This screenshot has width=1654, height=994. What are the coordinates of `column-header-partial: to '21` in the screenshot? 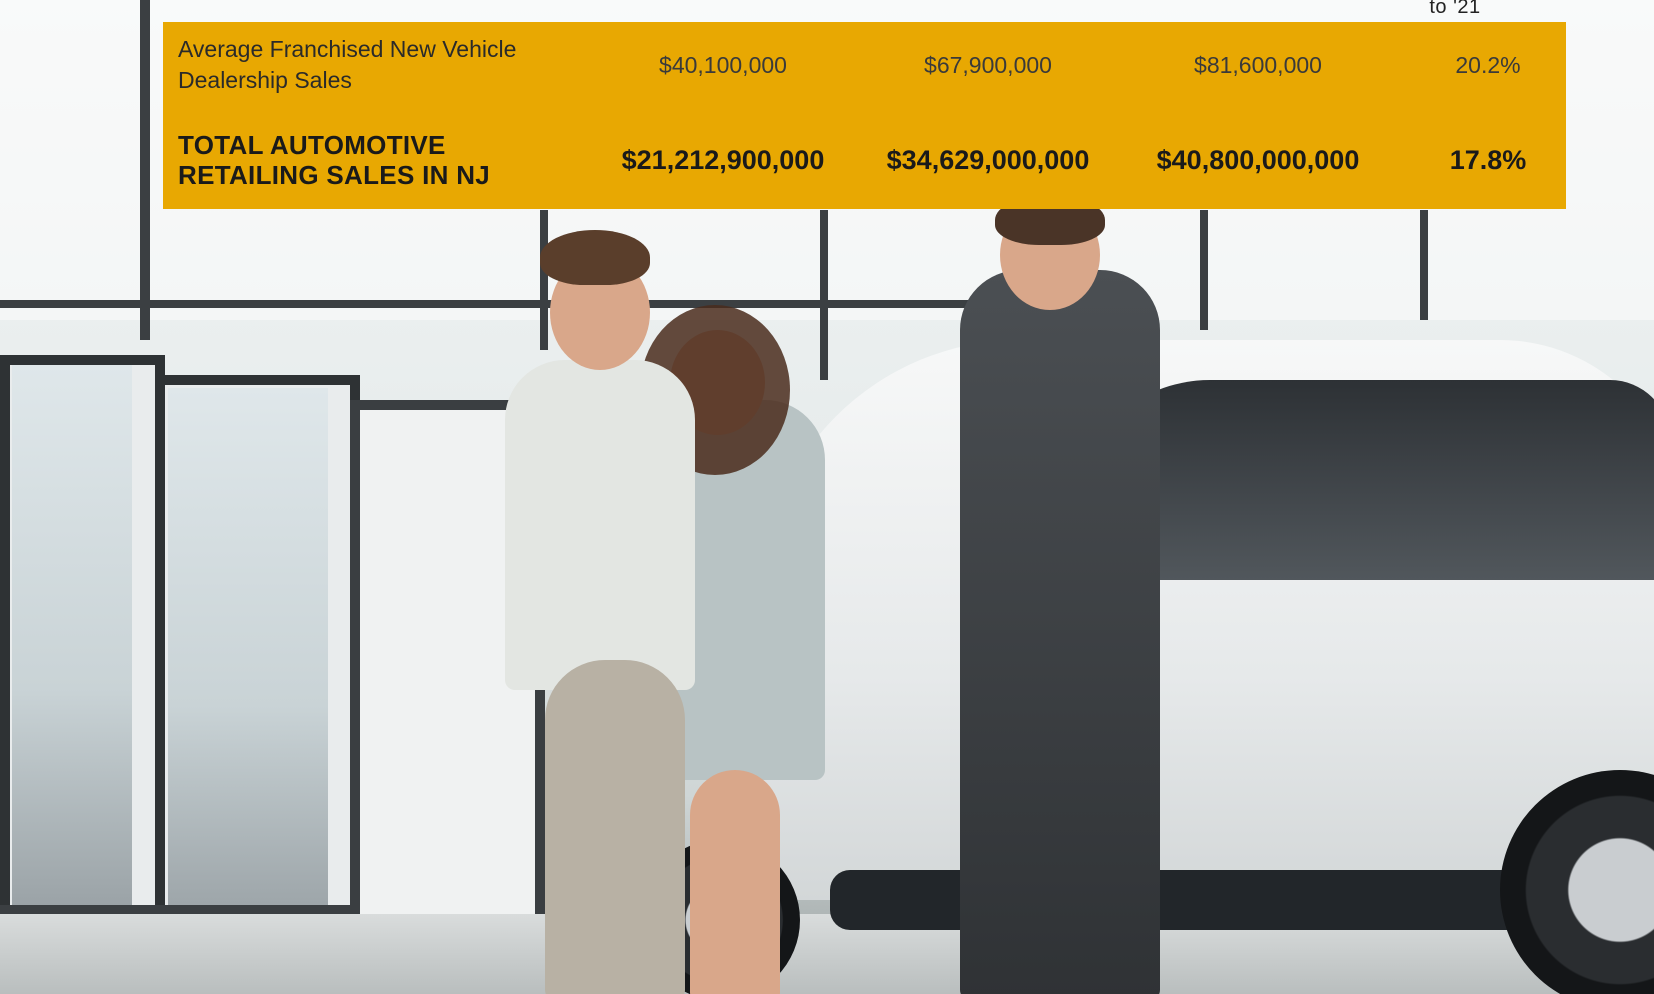 It's located at (1455, 9).